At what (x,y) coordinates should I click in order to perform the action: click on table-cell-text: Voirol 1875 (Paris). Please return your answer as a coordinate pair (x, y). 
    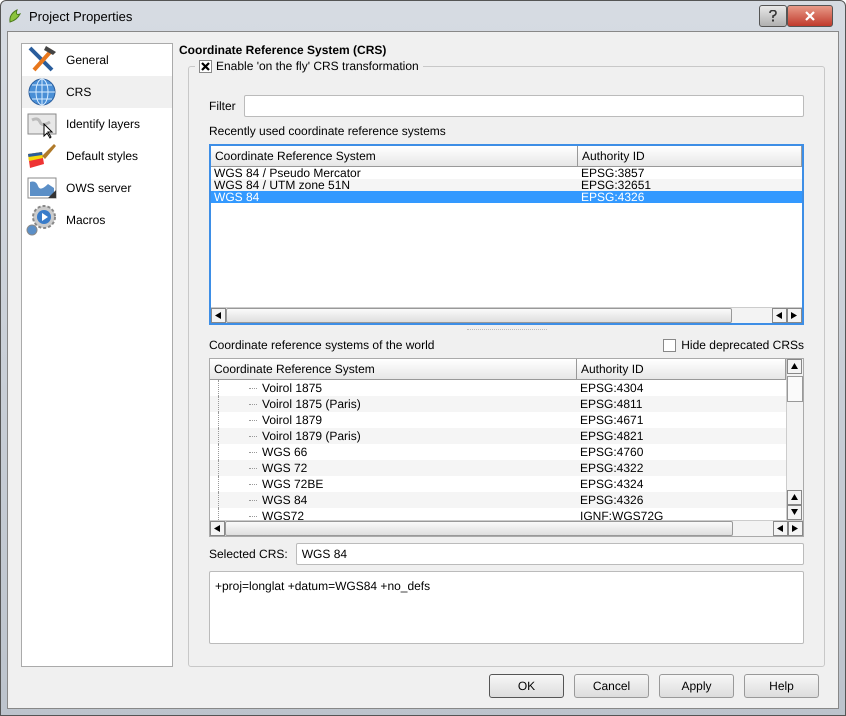
    Looking at the image, I should click on (311, 404).